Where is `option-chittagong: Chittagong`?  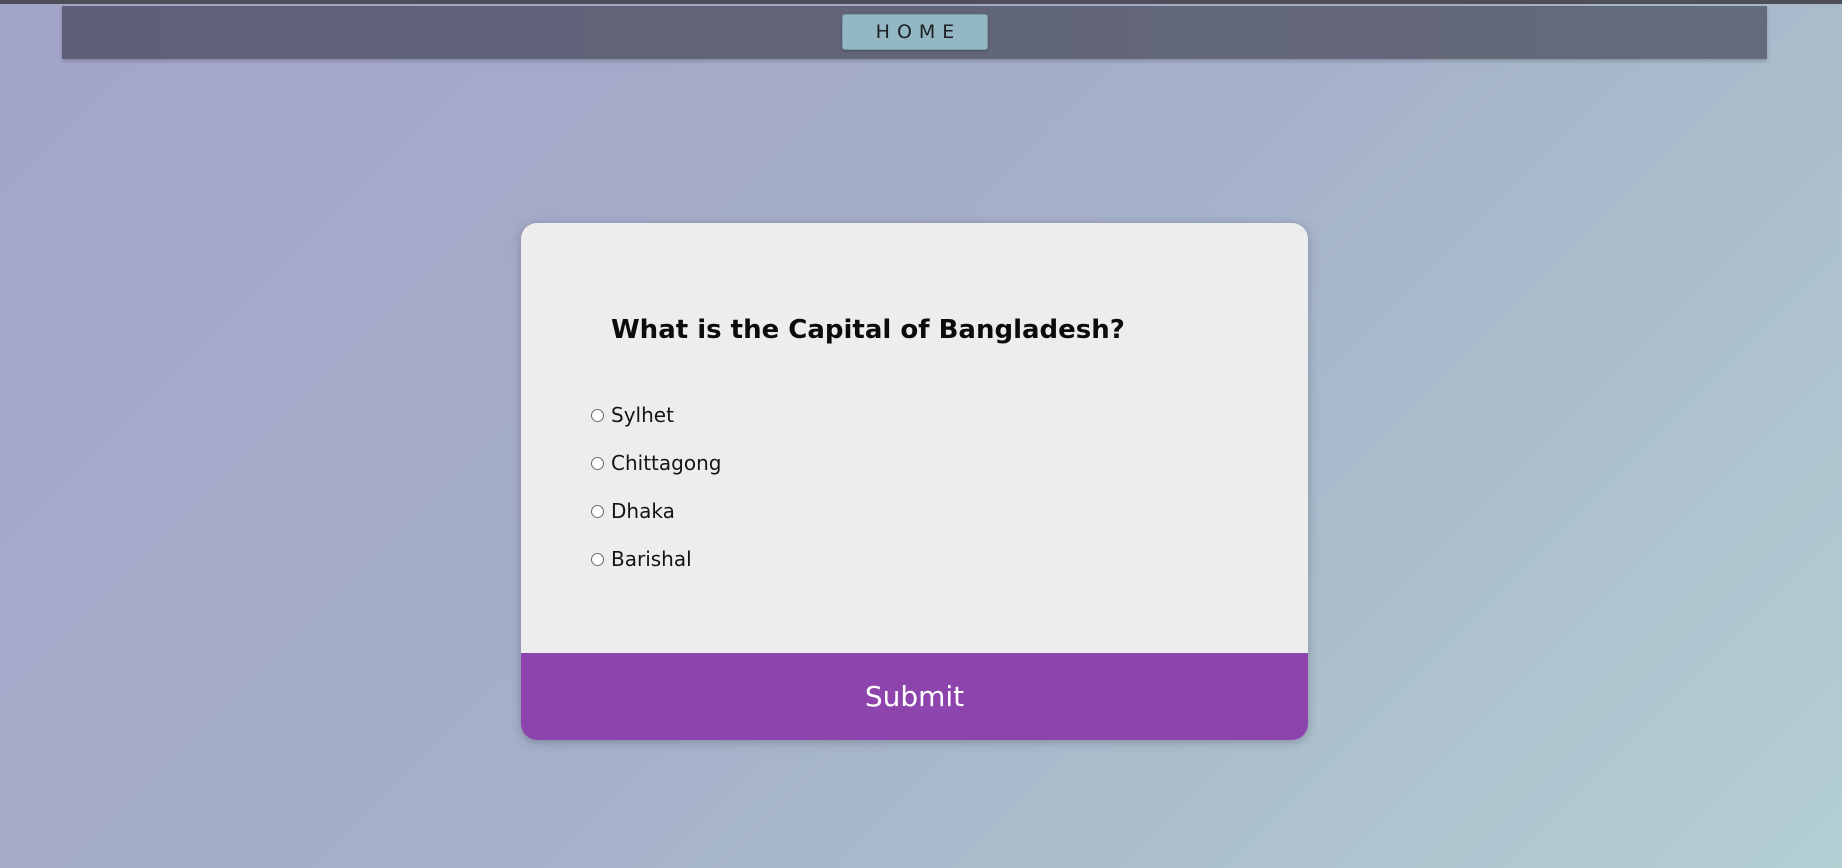
option-chittagong: Chittagong is located at coordinates (656, 463).